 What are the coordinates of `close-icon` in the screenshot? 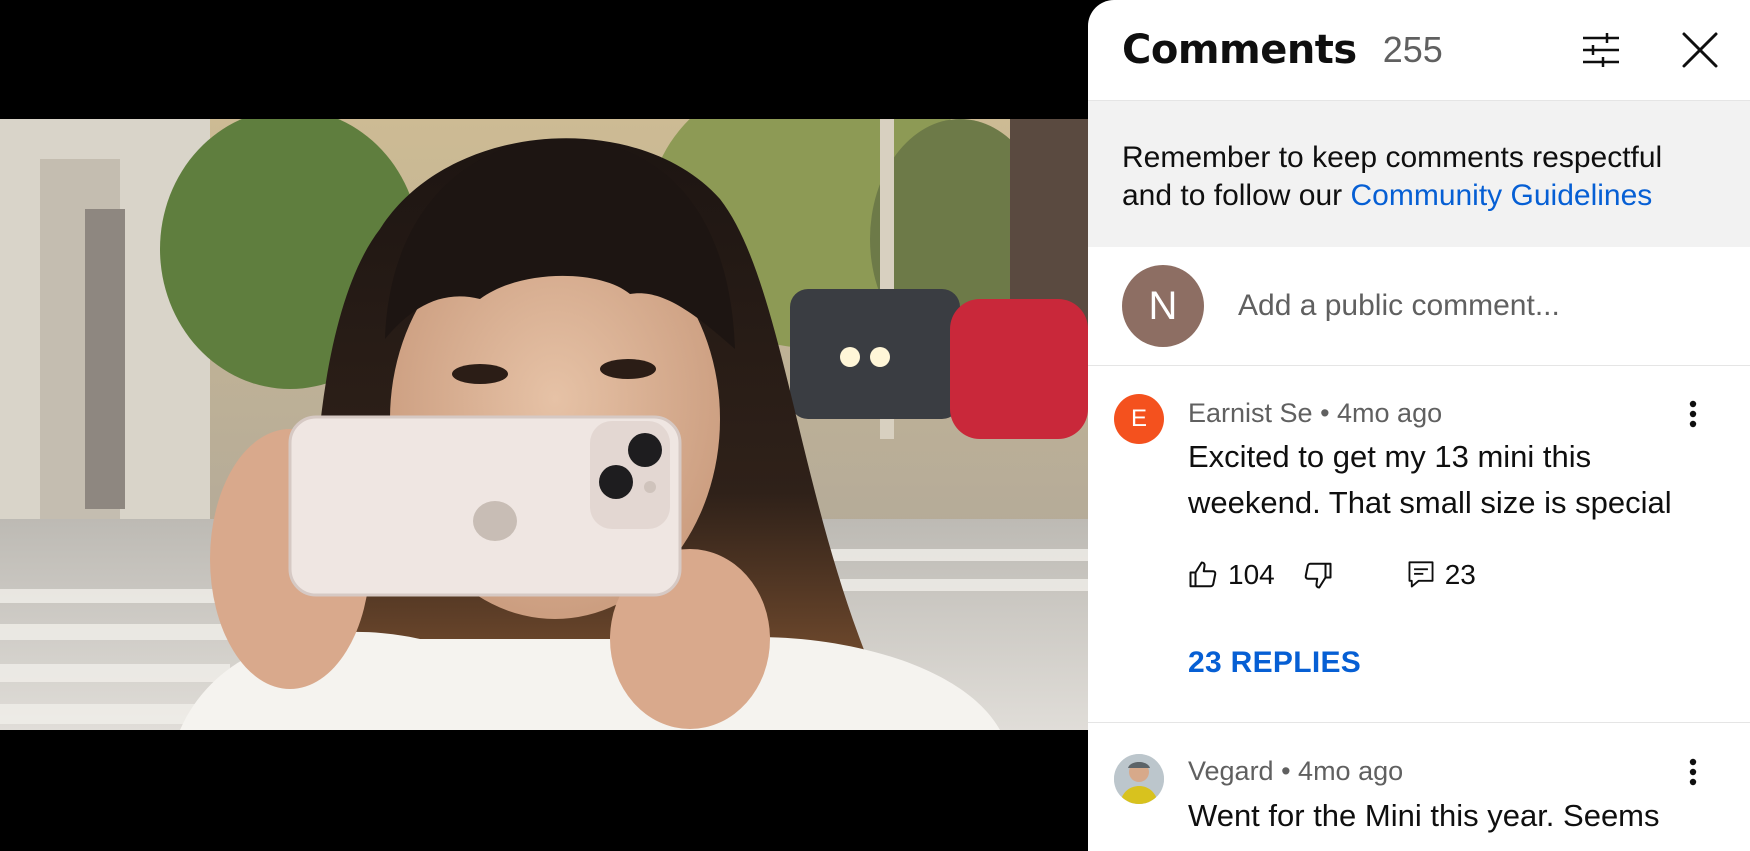 It's located at (1700, 50).